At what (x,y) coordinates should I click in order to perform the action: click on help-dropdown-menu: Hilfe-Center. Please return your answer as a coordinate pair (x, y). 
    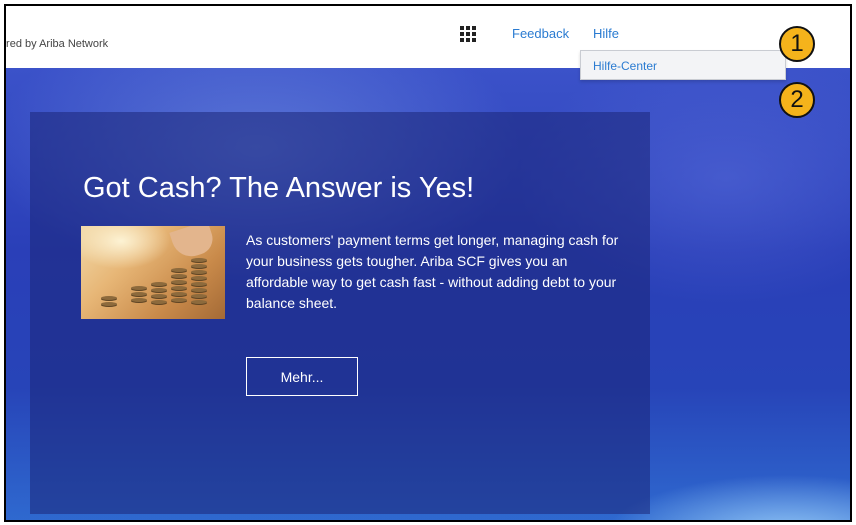
    Looking at the image, I should click on (683, 65).